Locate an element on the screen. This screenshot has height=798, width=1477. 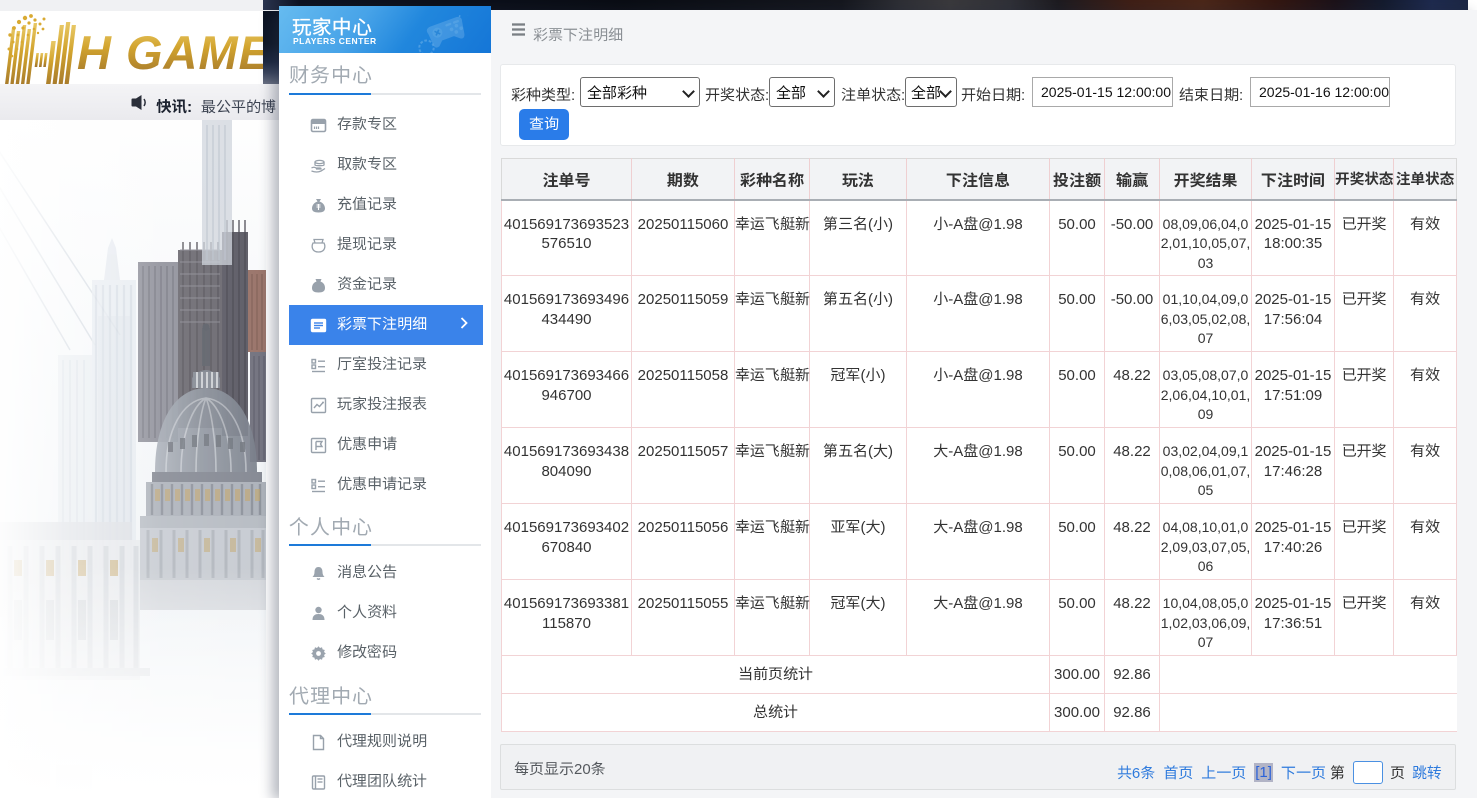
svg-text: H GAME is located at coordinates (174, 52).